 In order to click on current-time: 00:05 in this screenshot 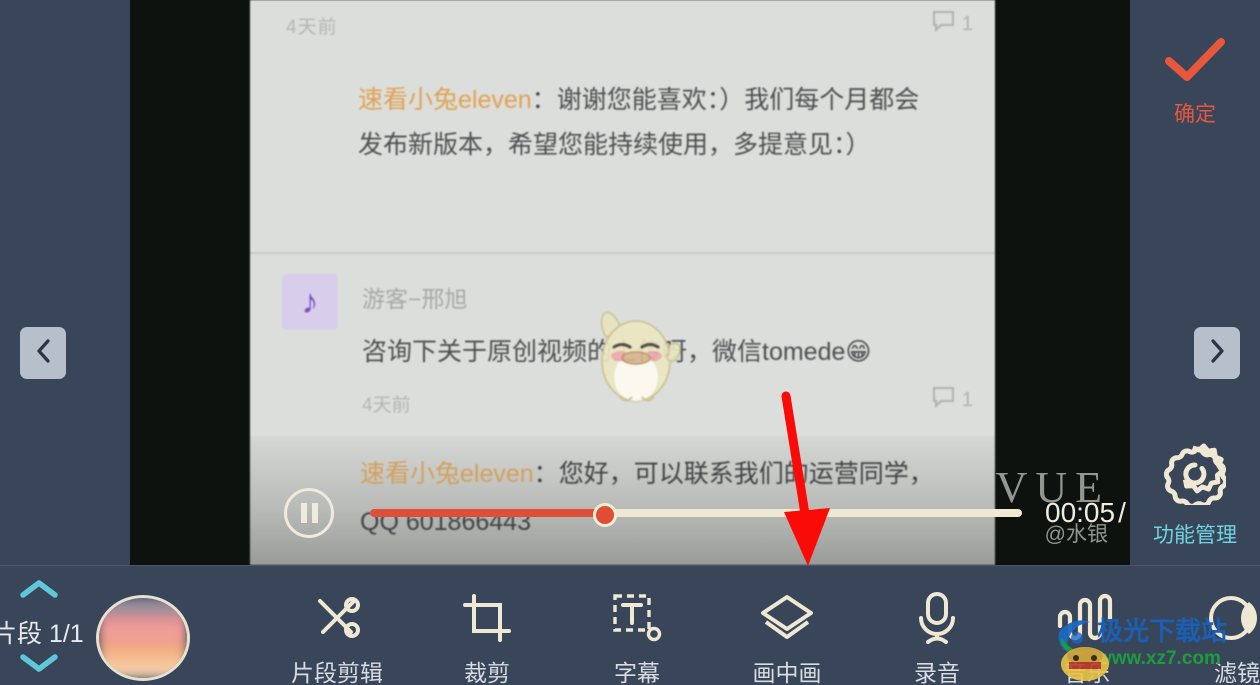, I will do `click(1080, 512)`.